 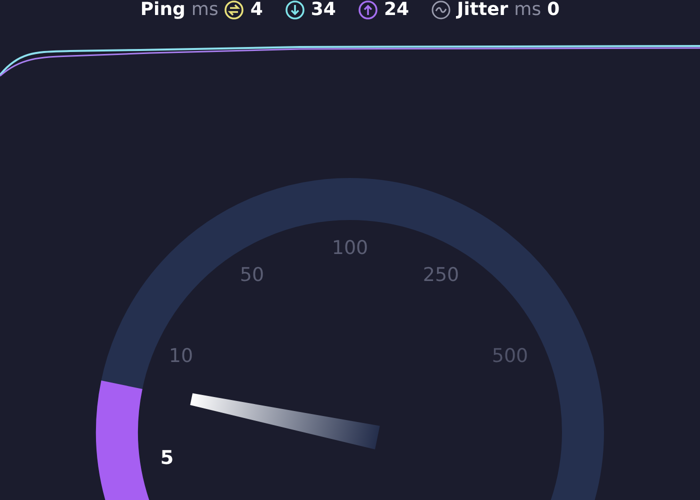 What do you see at coordinates (553, 10) in the screenshot?
I see `stat-value: 0` at bounding box center [553, 10].